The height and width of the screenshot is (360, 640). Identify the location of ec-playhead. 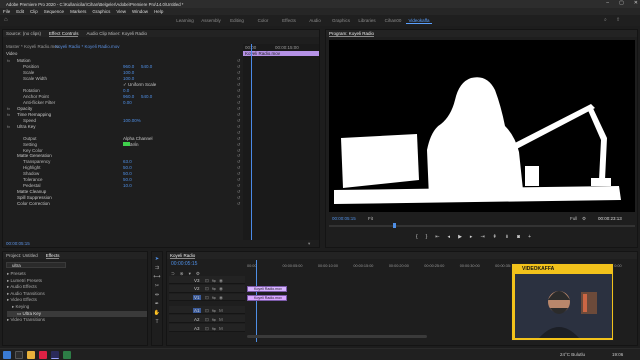
(251, 142).